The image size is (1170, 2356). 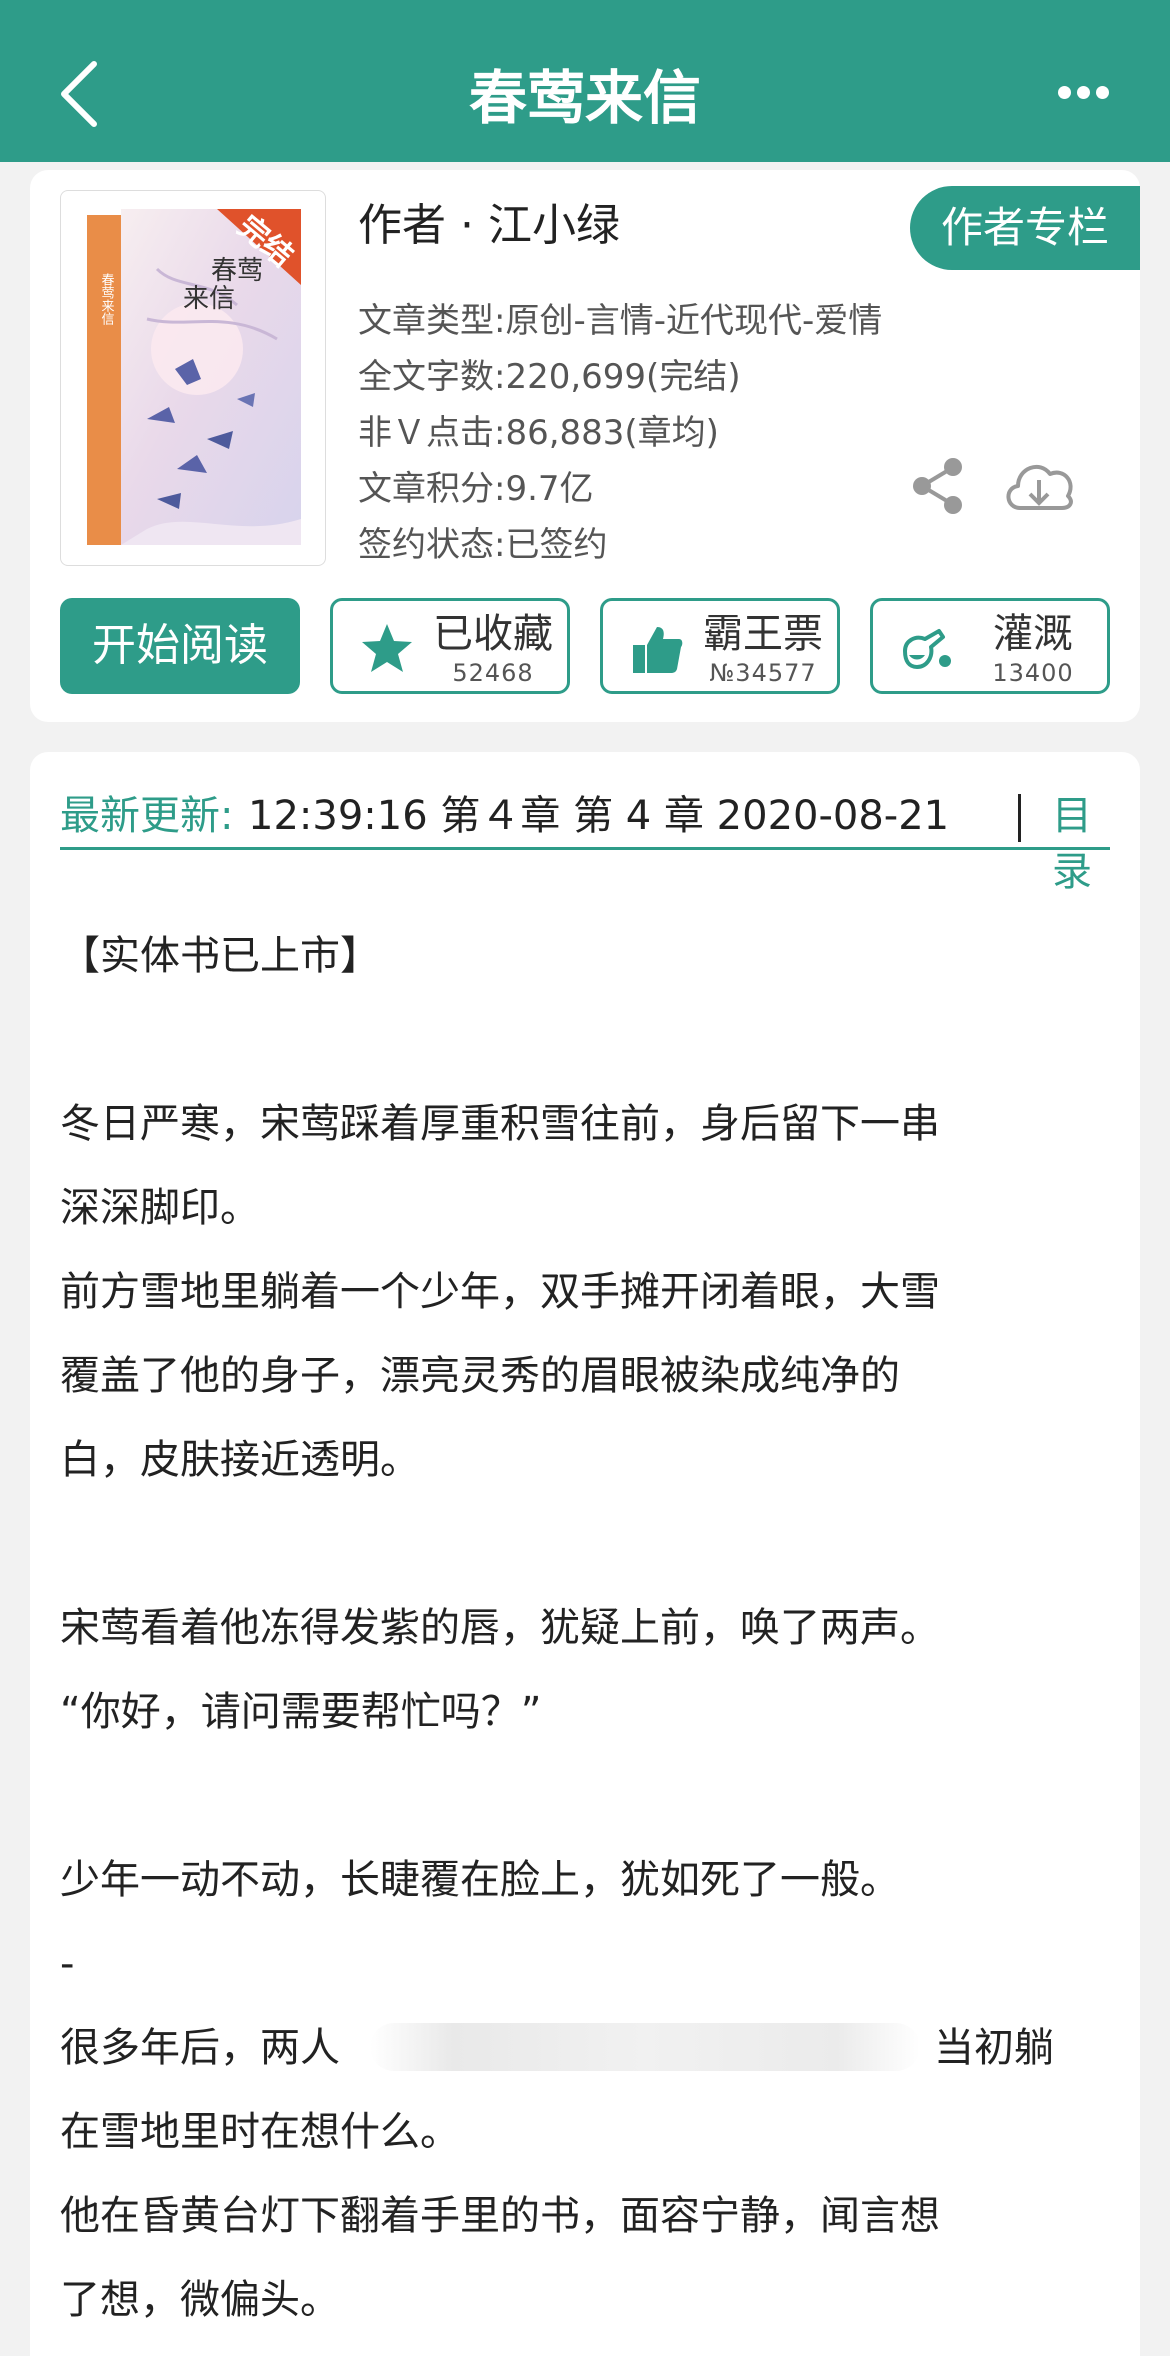 What do you see at coordinates (538, 433) in the screenshot?
I see `meta-clicks: 非Ｖ点击:86,883(章均)` at bounding box center [538, 433].